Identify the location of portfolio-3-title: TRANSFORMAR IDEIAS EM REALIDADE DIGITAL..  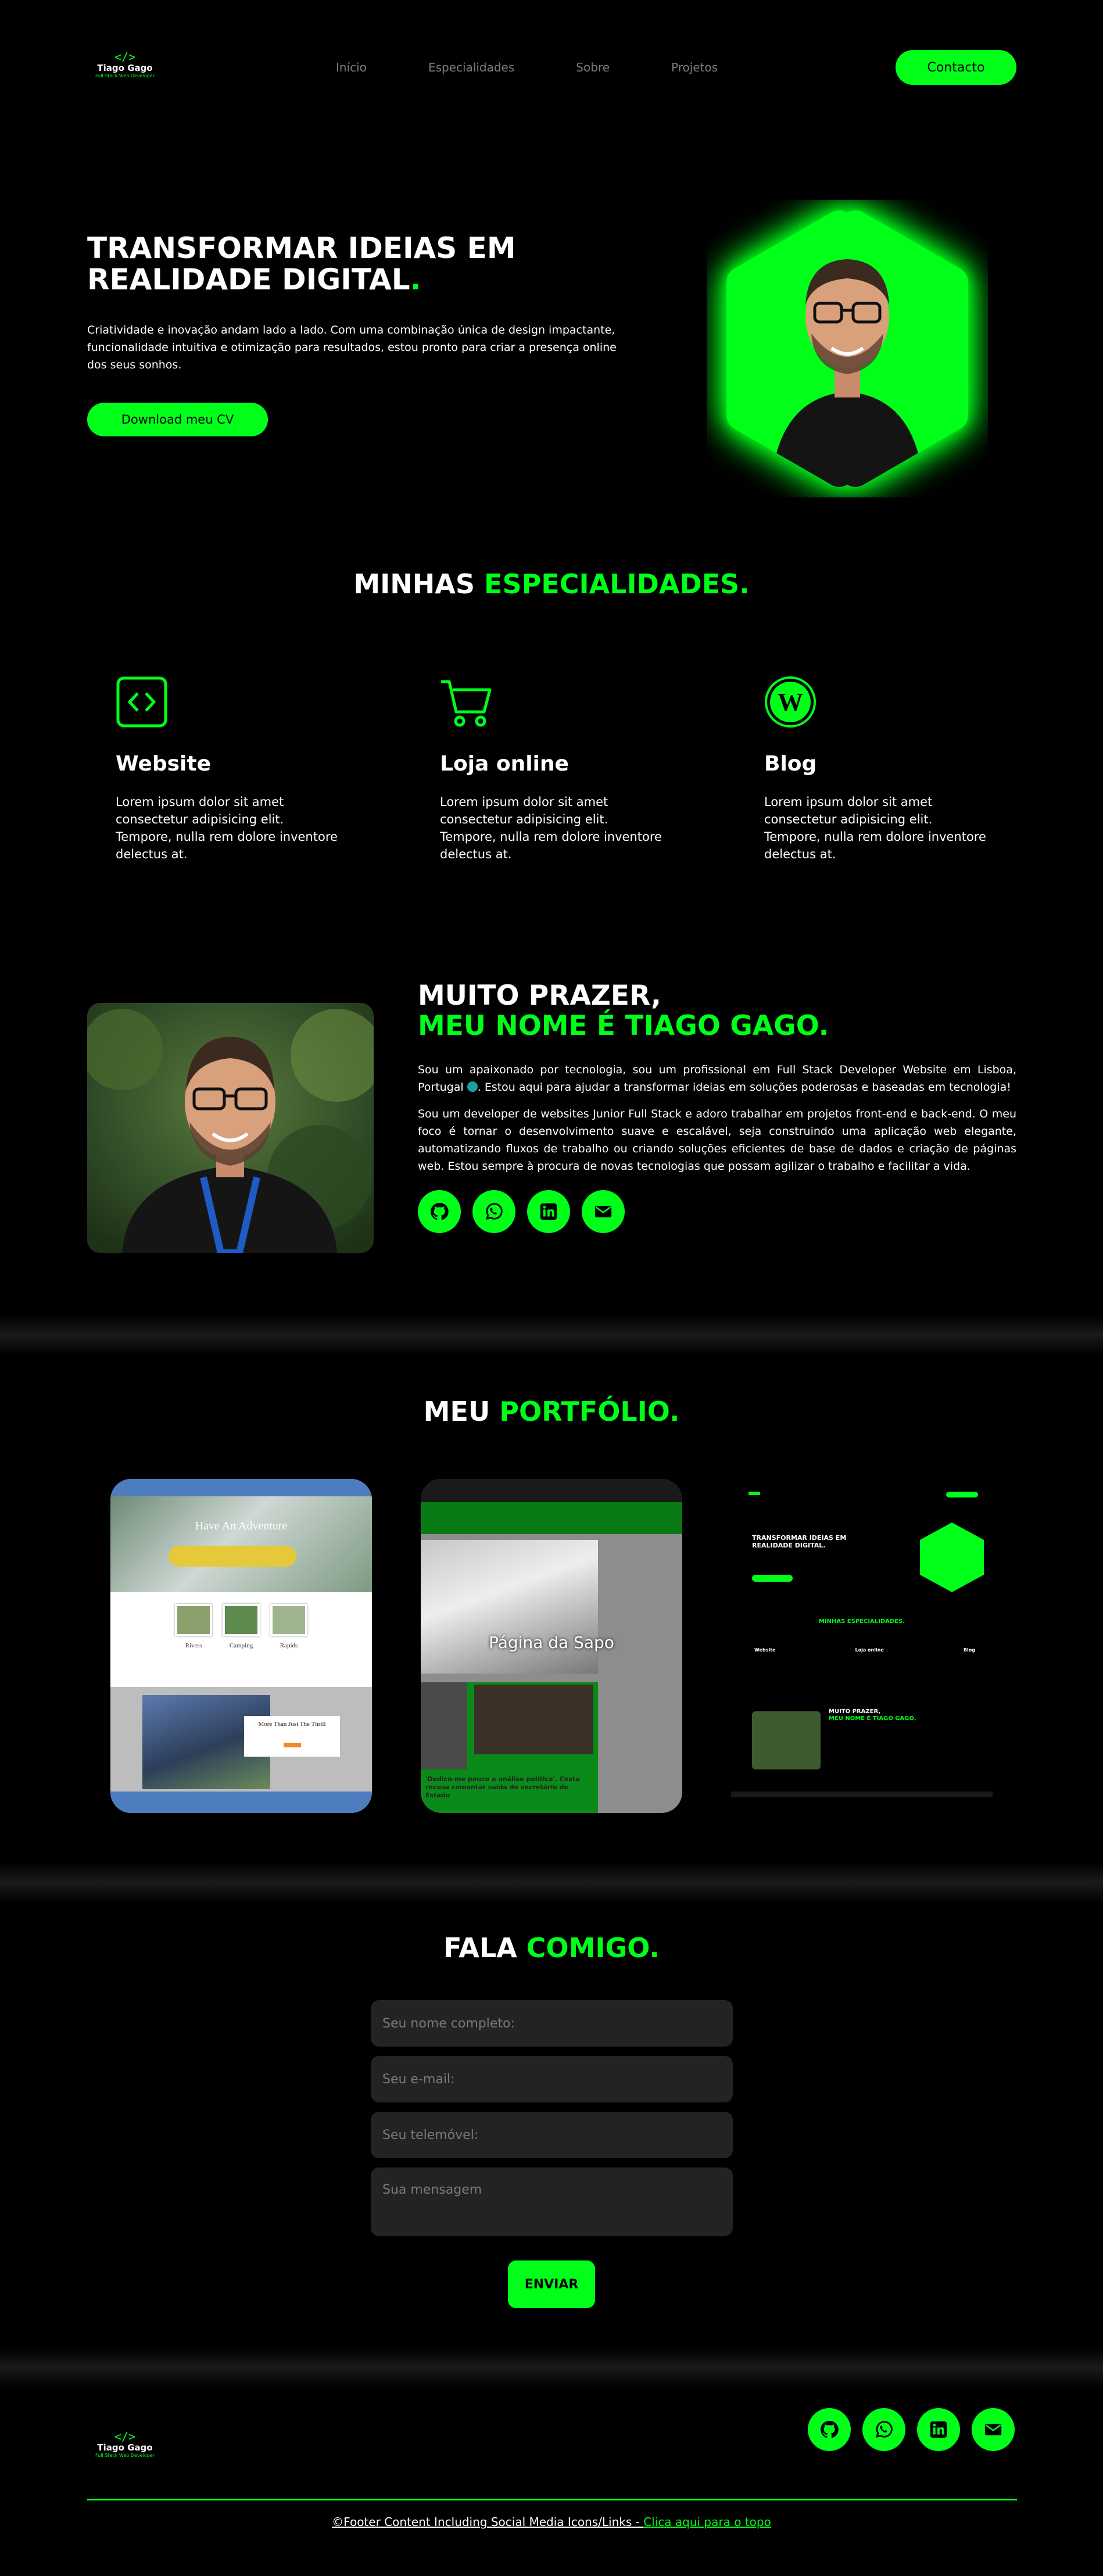
(799, 1541).